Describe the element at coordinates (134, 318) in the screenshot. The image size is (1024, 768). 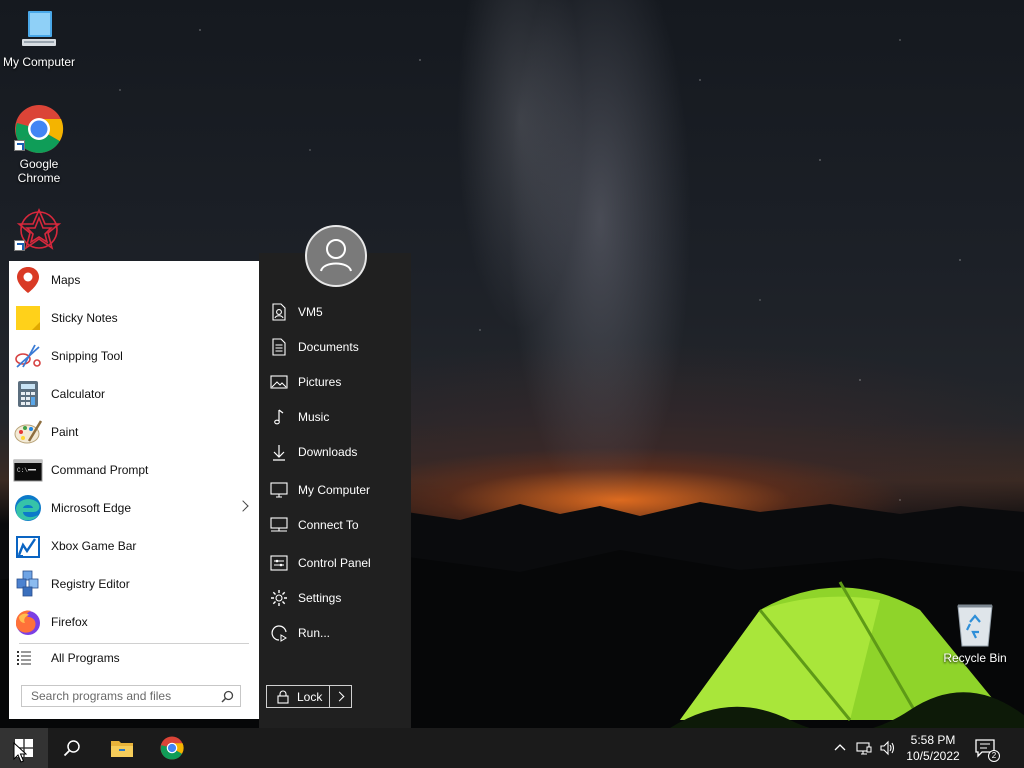
I see `program-item-sticky-notes: Sticky Notes` at that location.